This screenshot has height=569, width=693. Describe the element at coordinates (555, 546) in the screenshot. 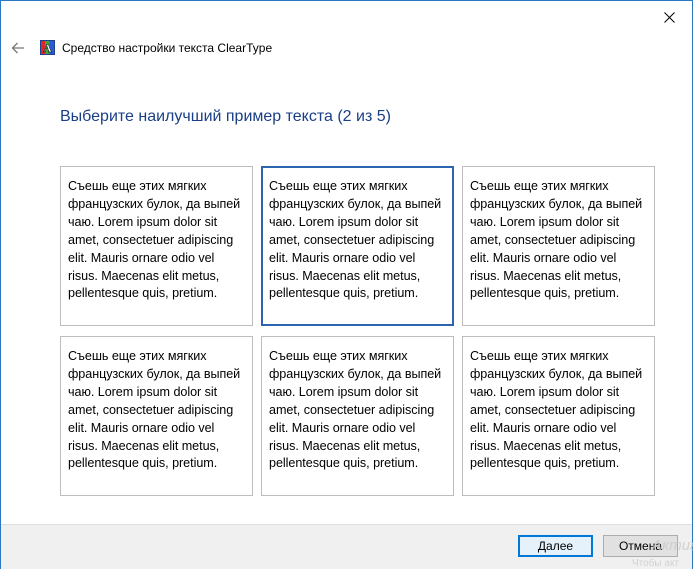

I see `next-button: Далее` at that location.